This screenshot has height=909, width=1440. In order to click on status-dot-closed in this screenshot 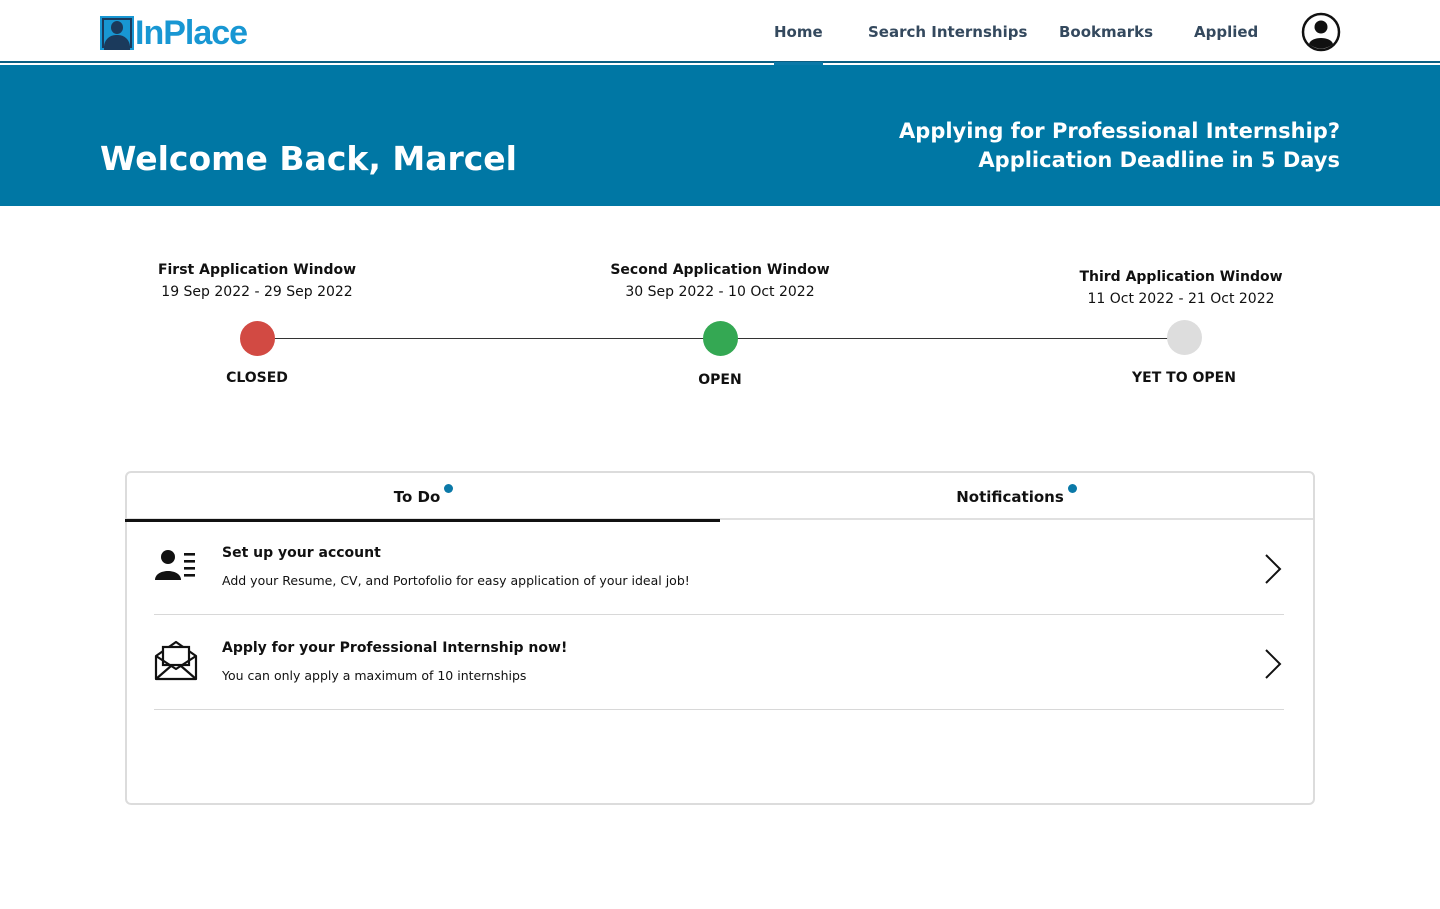, I will do `click(257, 338)`.